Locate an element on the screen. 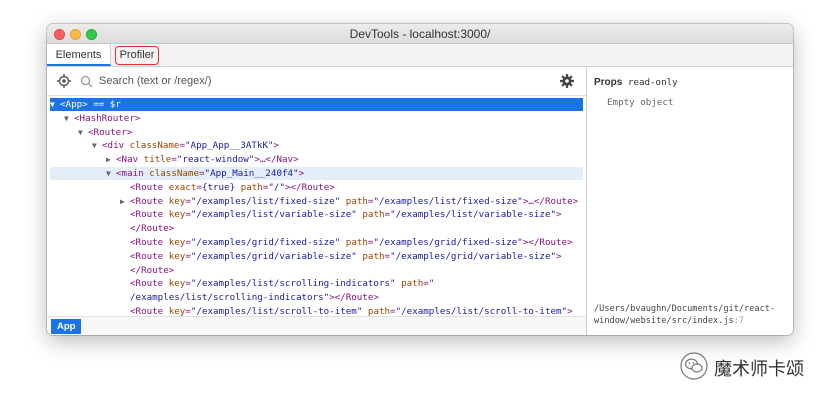 This screenshot has height=402, width=840. breadcrumb-app: App is located at coordinates (66, 326).